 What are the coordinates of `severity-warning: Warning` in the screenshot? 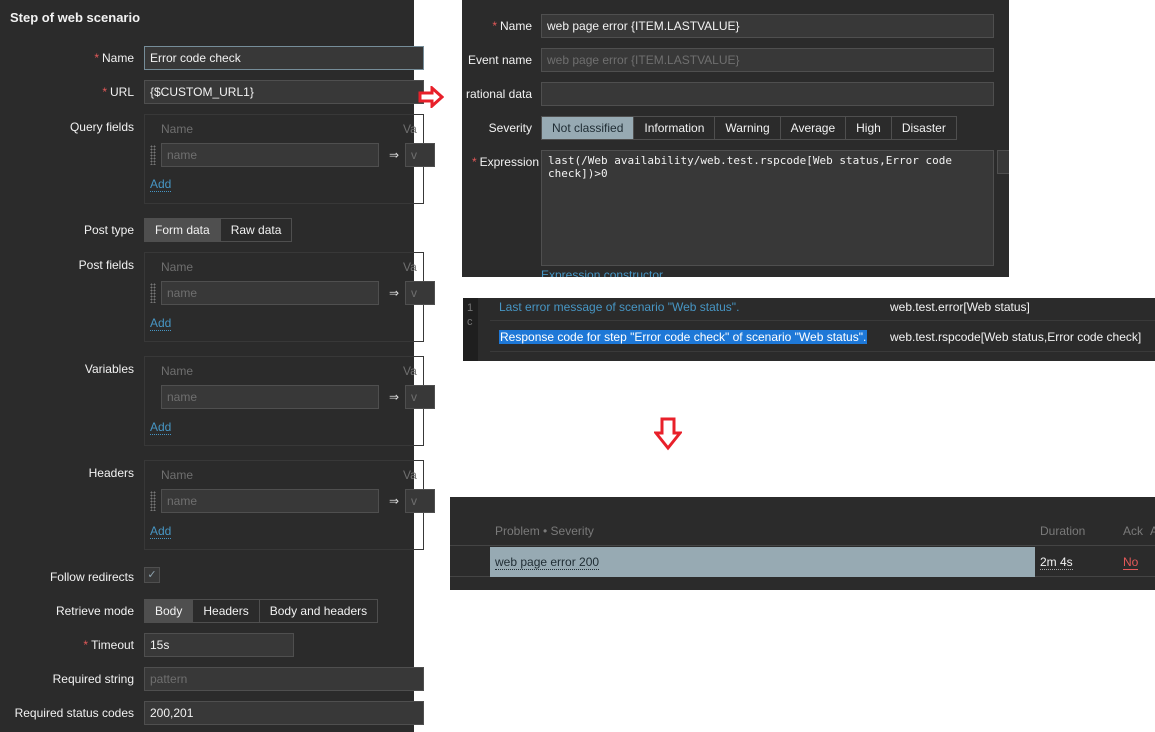 It's located at (748, 128).